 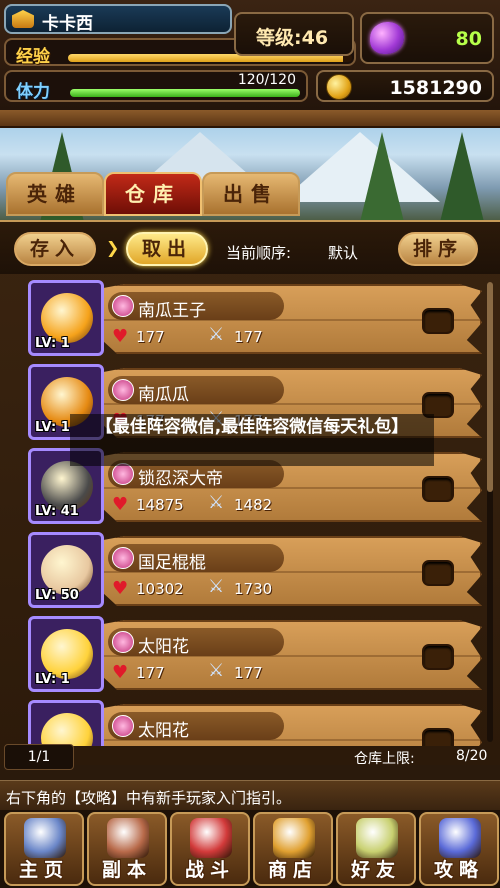 What do you see at coordinates (254, 318) in the screenshot?
I see `hero-card: LV: 1 南瓜王子 ♥ 177 ⚔ 177` at bounding box center [254, 318].